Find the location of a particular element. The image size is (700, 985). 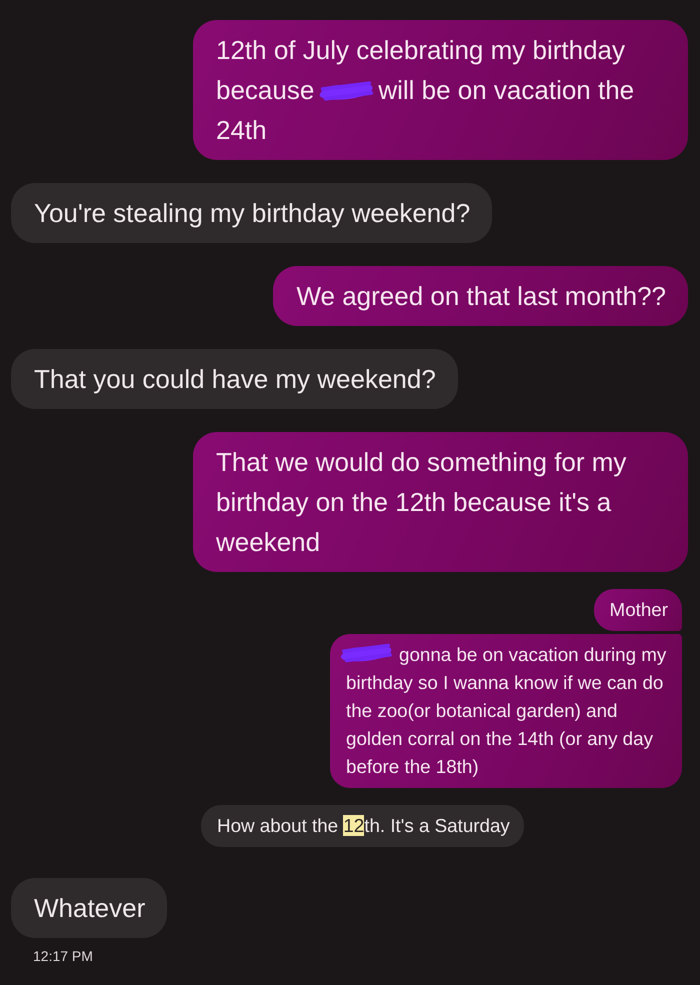

message-text: You're stealing my birthday weekend? is located at coordinates (252, 213).